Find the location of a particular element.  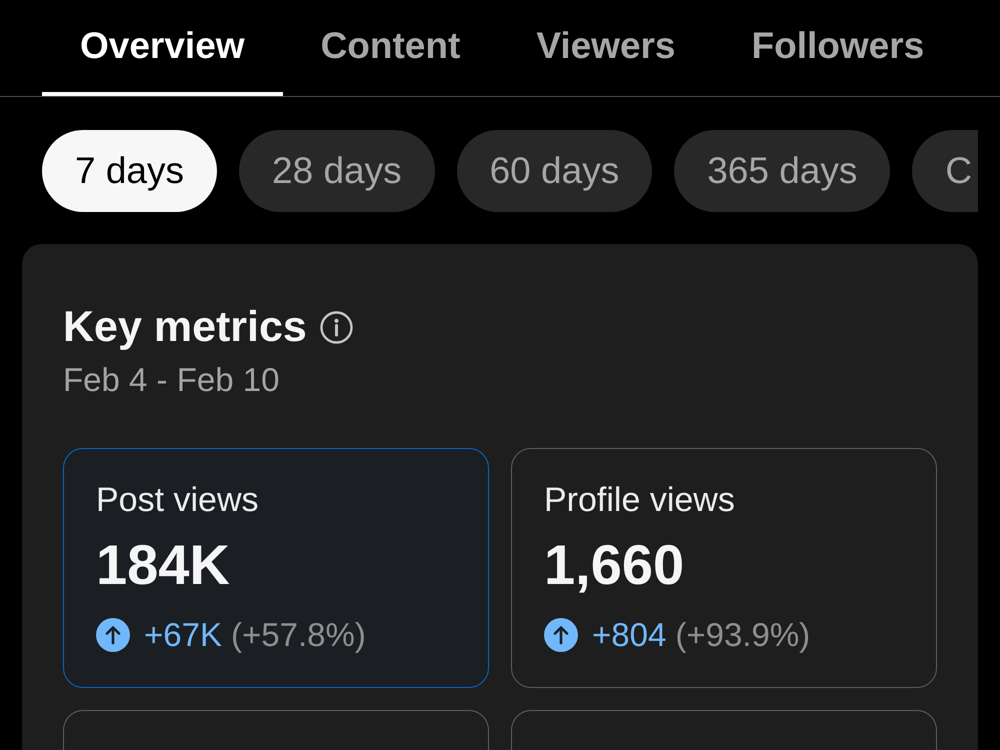

metric-label: Profile views is located at coordinates (639, 500).